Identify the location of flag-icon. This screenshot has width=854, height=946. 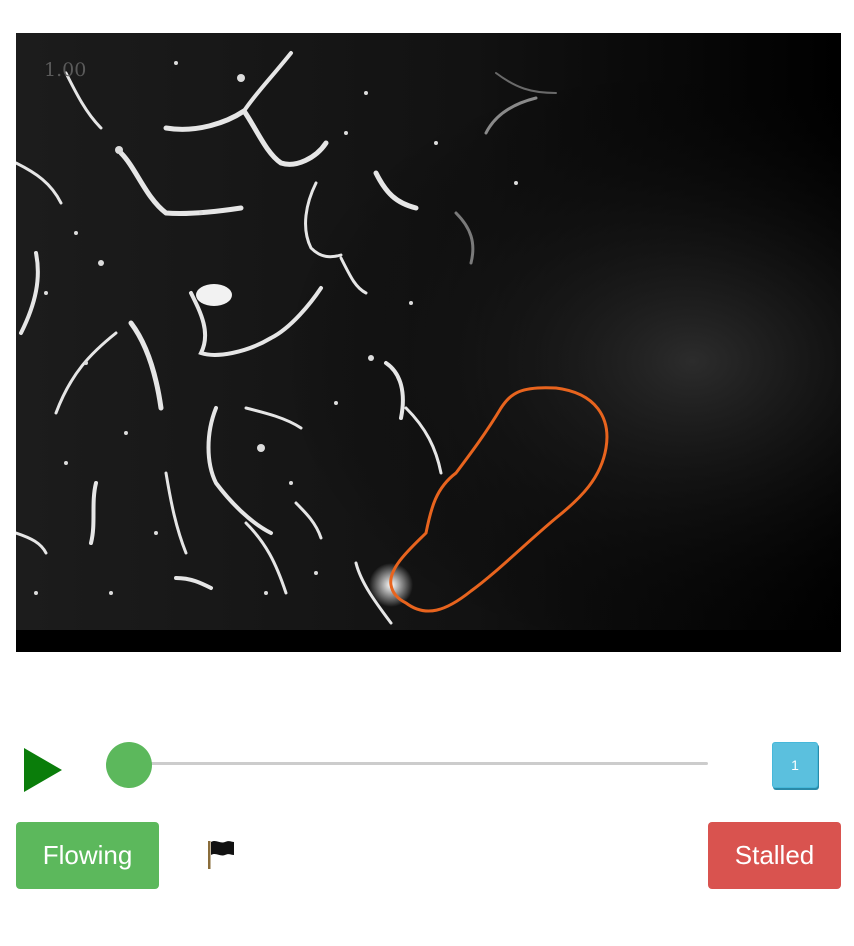
(221, 855).